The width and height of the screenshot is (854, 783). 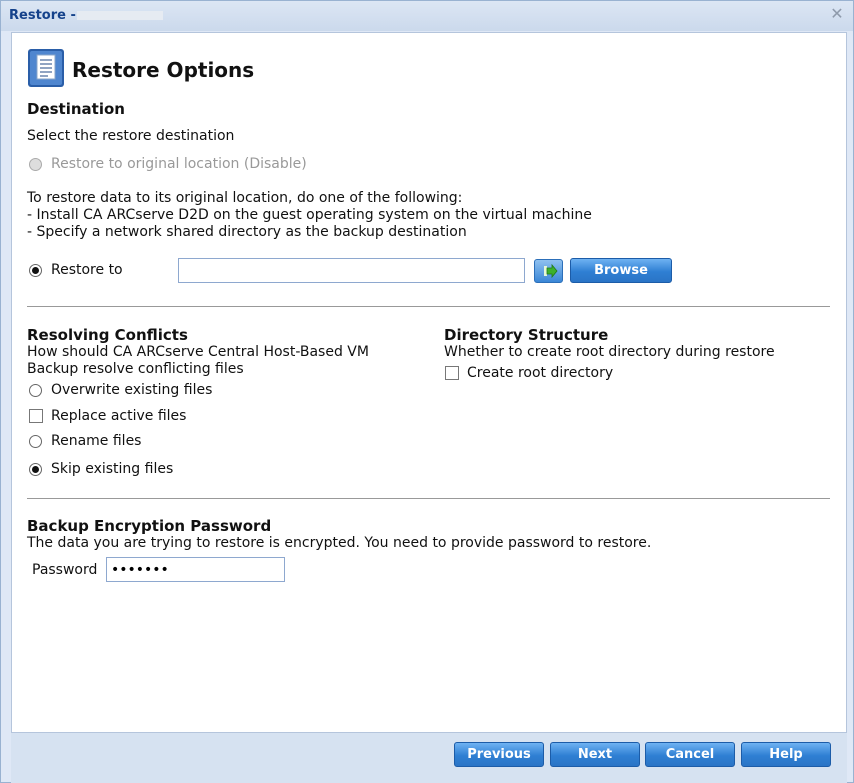 I want to click on previous-button: Previous, so click(x=499, y=754).